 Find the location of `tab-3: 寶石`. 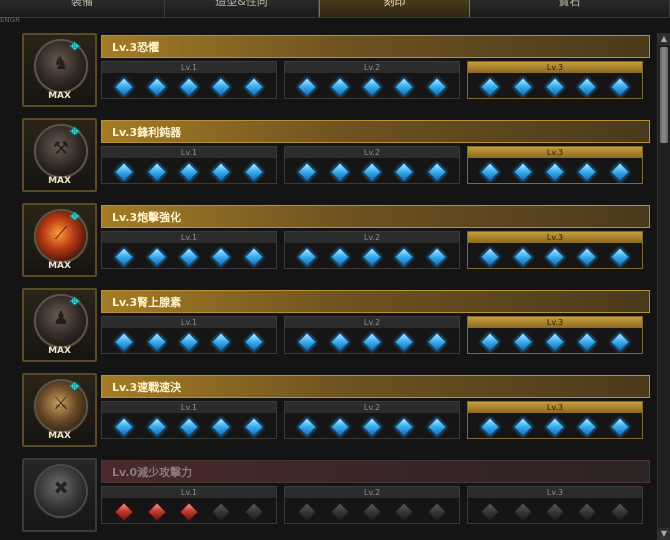

tab-3: 寶石 is located at coordinates (570, 8).